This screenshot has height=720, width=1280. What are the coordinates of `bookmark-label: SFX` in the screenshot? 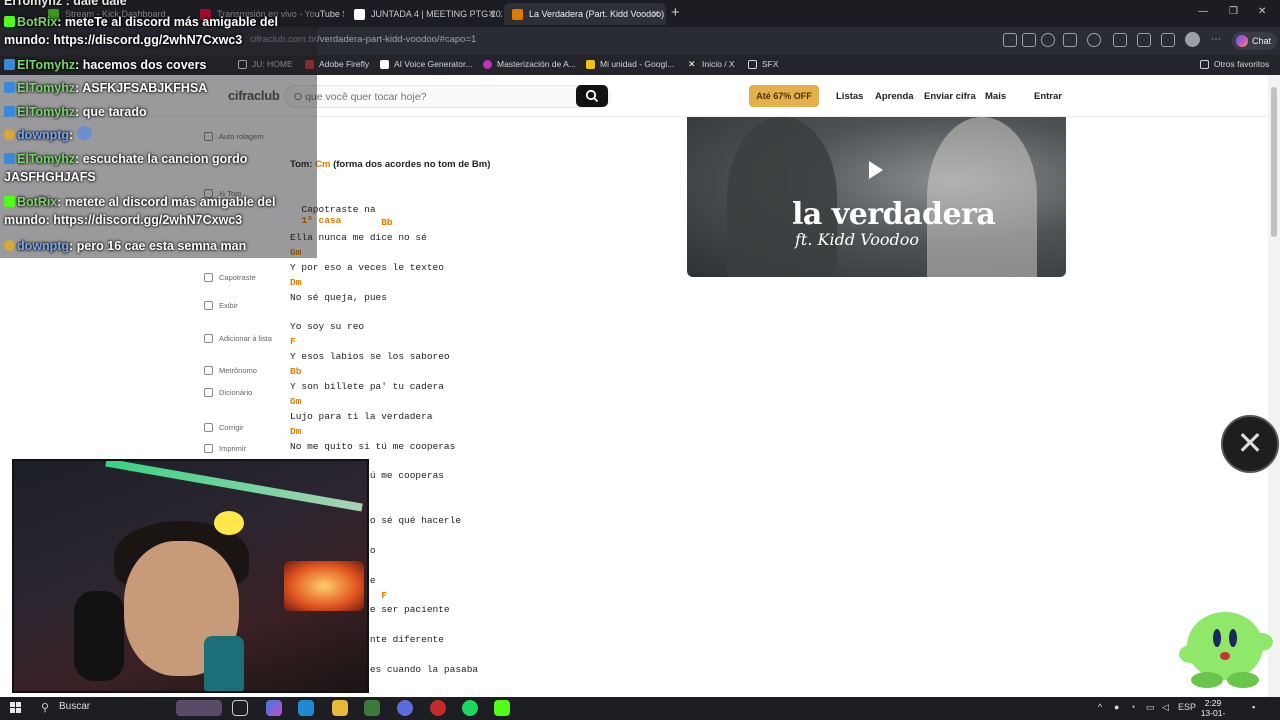 It's located at (770, 64).